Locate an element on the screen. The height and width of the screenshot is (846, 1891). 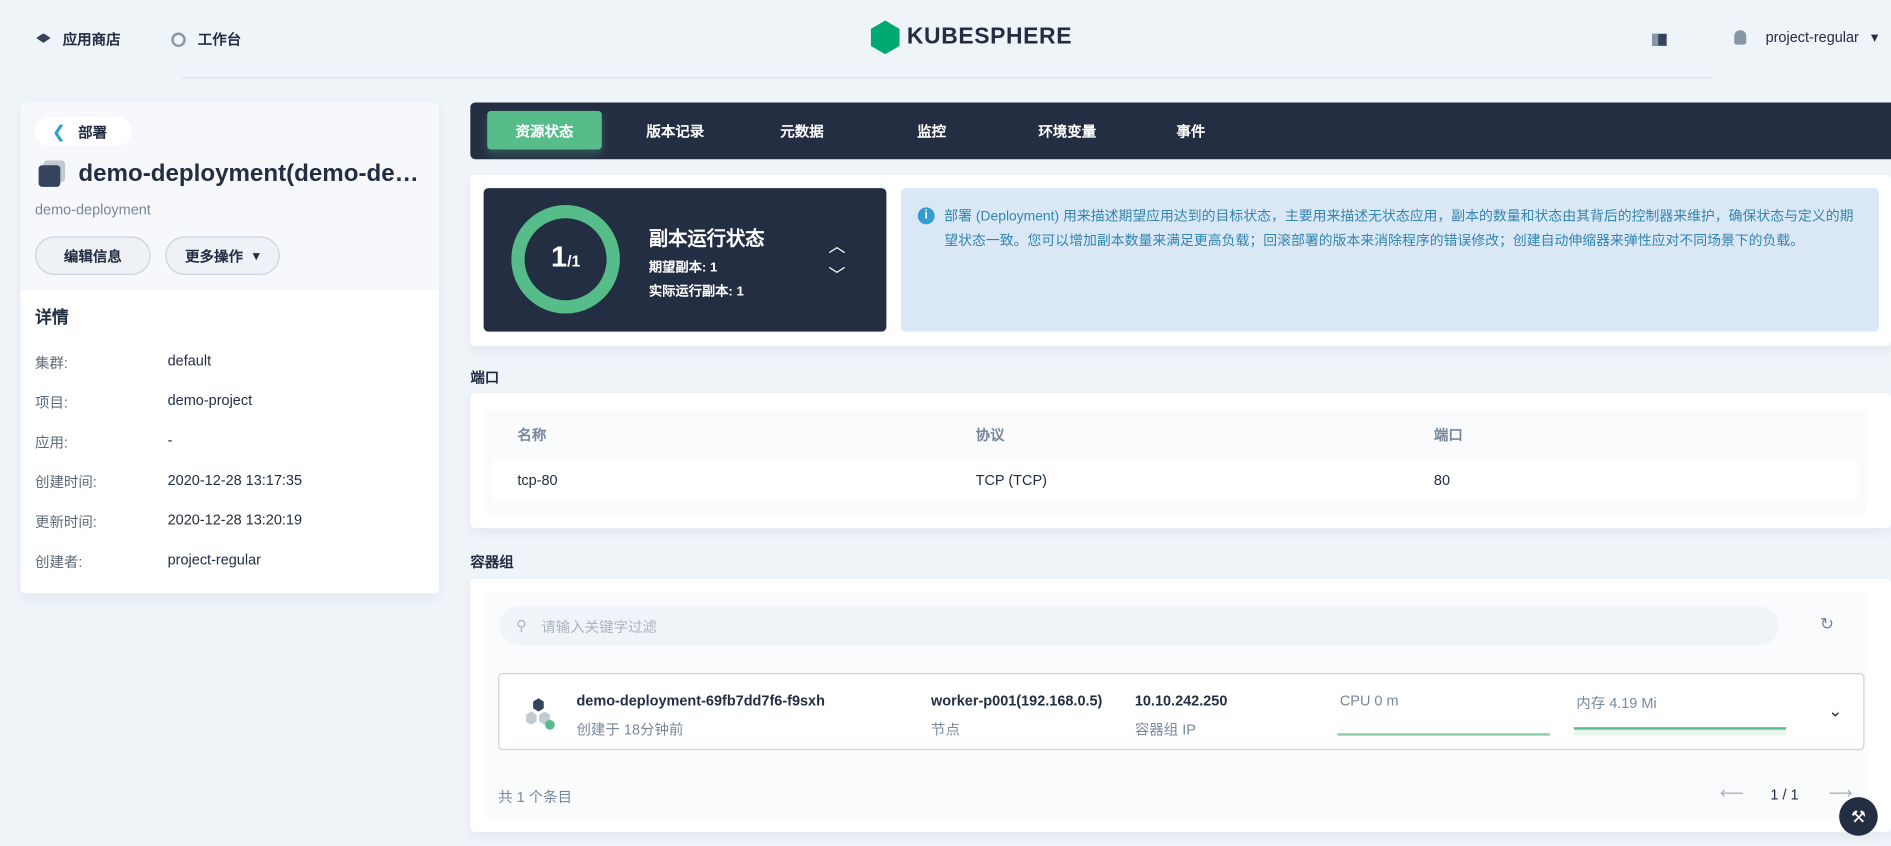
edit-label: 编辑信息 is located at coordinates (92, 256).